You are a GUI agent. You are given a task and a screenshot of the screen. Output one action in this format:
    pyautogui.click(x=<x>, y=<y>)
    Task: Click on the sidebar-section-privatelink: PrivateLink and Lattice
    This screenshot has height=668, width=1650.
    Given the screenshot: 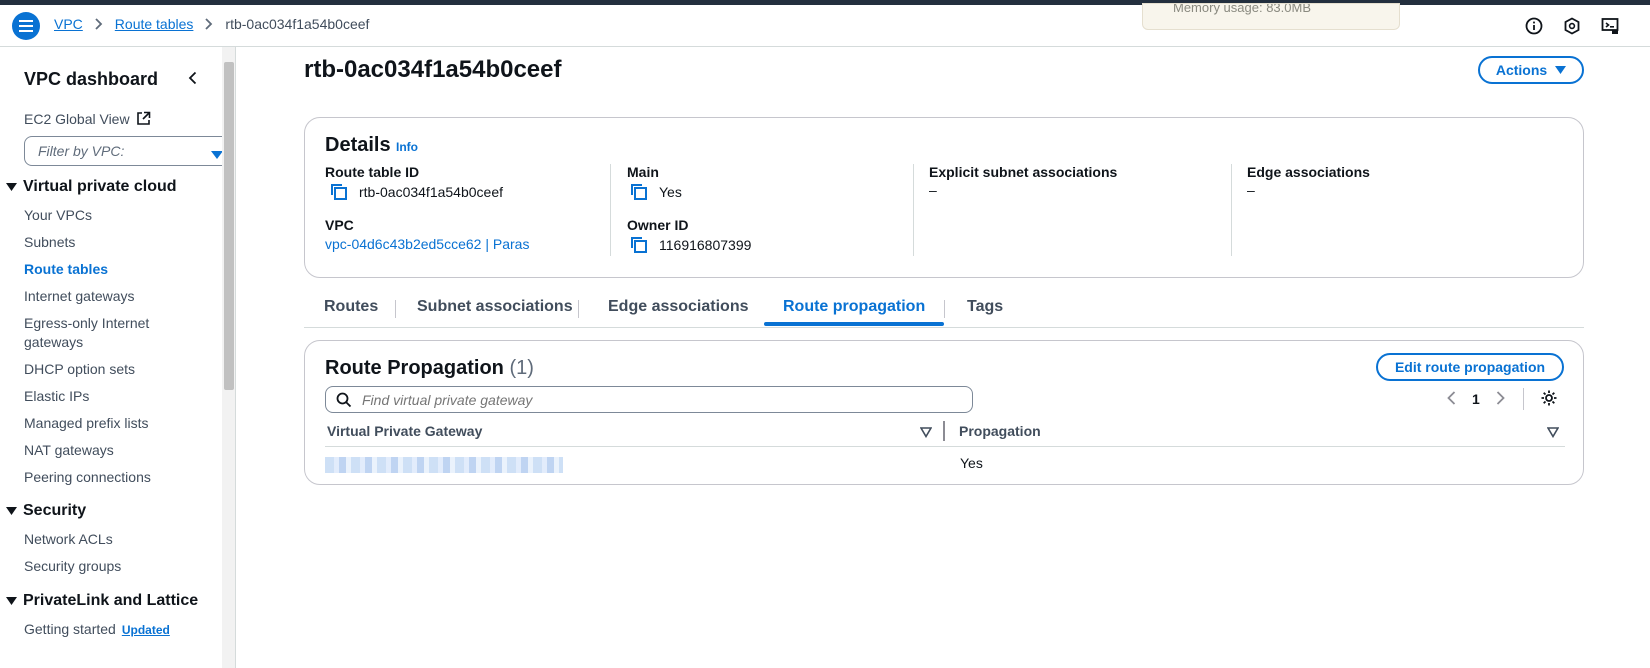 What is the action you would take?
    pyautogui.click(x=102, y=601)
    